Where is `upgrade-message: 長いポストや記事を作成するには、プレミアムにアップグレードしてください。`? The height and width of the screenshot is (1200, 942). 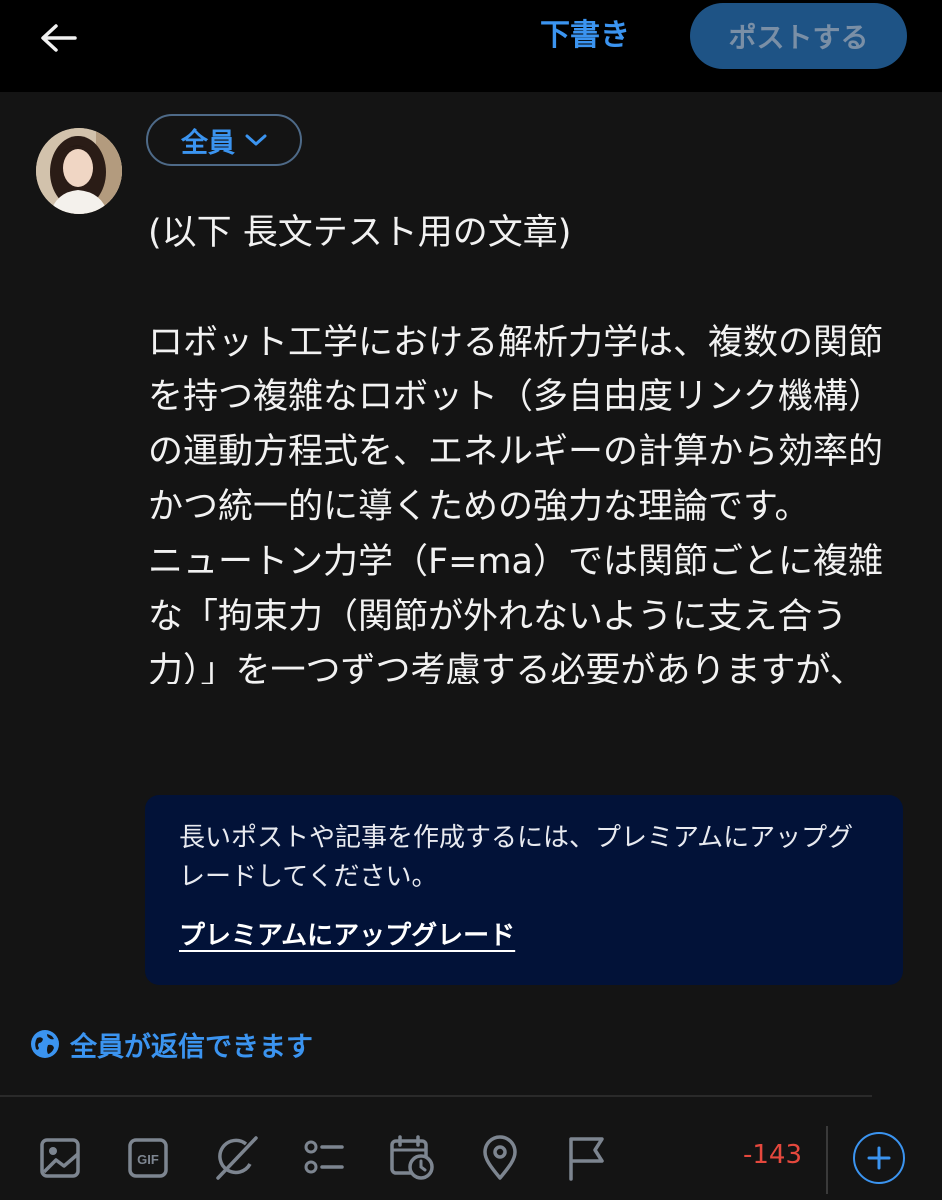
upgrade-message: 長いポストや記事を作成するには、プレミアムにアップグレードしてください。 is located at coordinates (516, 857).